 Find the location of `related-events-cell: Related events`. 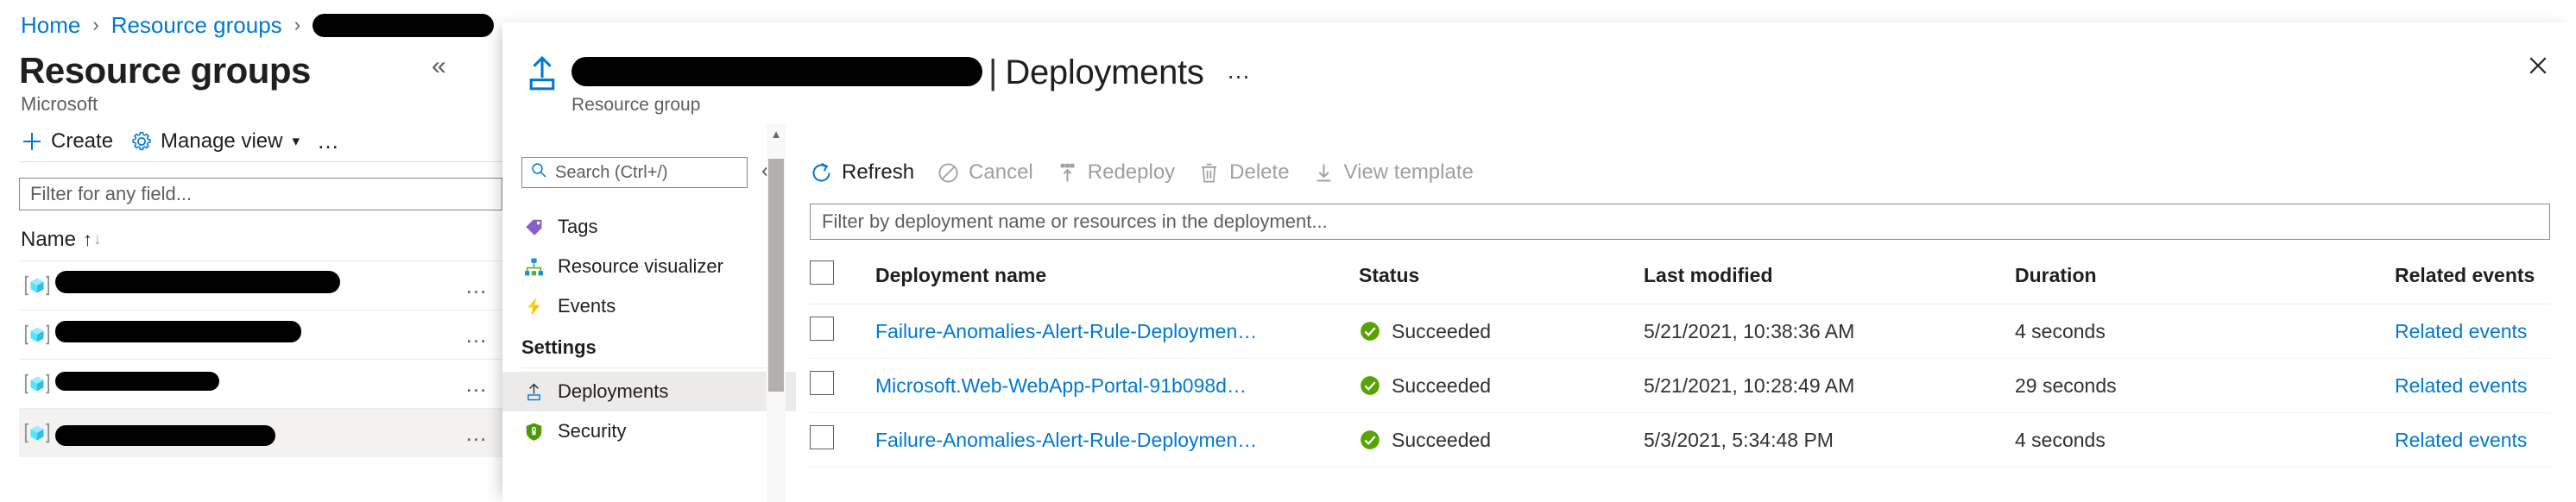

related-events-cell: Related events is located at coordinates (2472, 440).